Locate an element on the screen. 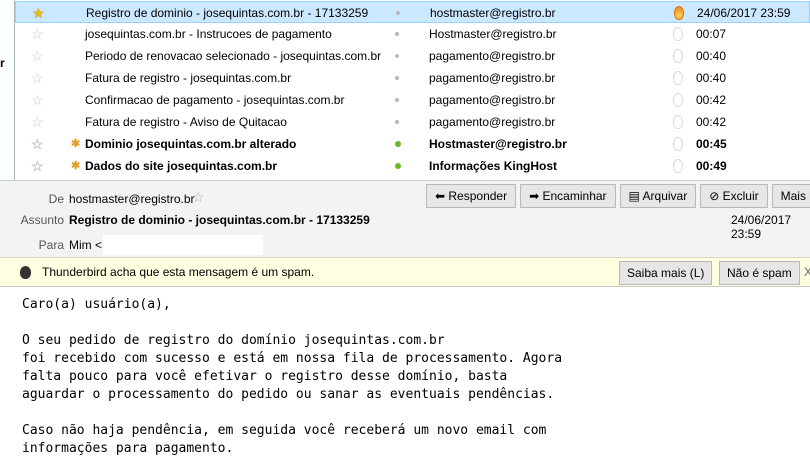 The height and width of the screenshot is (459, 810). forward-icon: ➡ is located at coordinates (536, 196).